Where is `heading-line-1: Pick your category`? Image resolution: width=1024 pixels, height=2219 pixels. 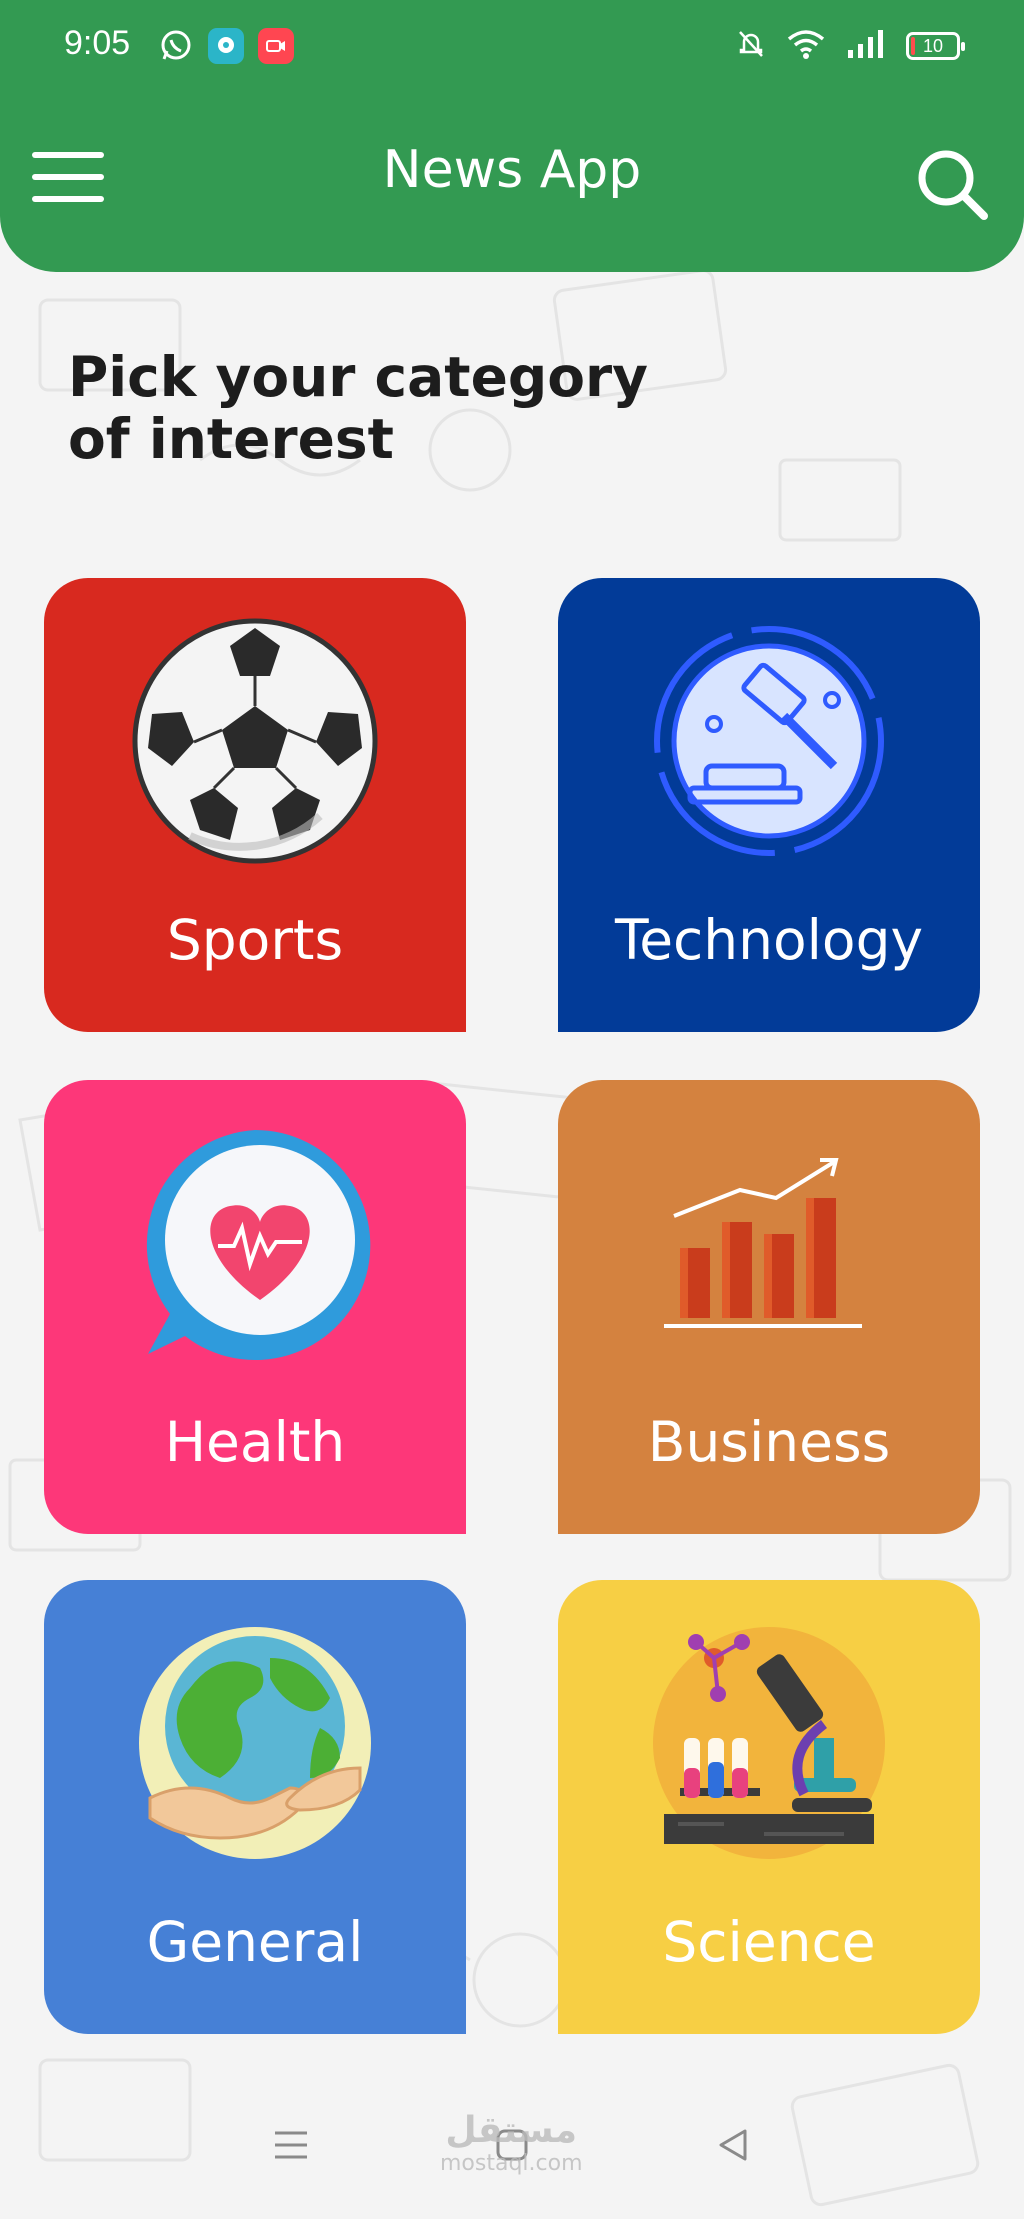
heading-line-1: Pick your category is located at coordinates (358, 377).